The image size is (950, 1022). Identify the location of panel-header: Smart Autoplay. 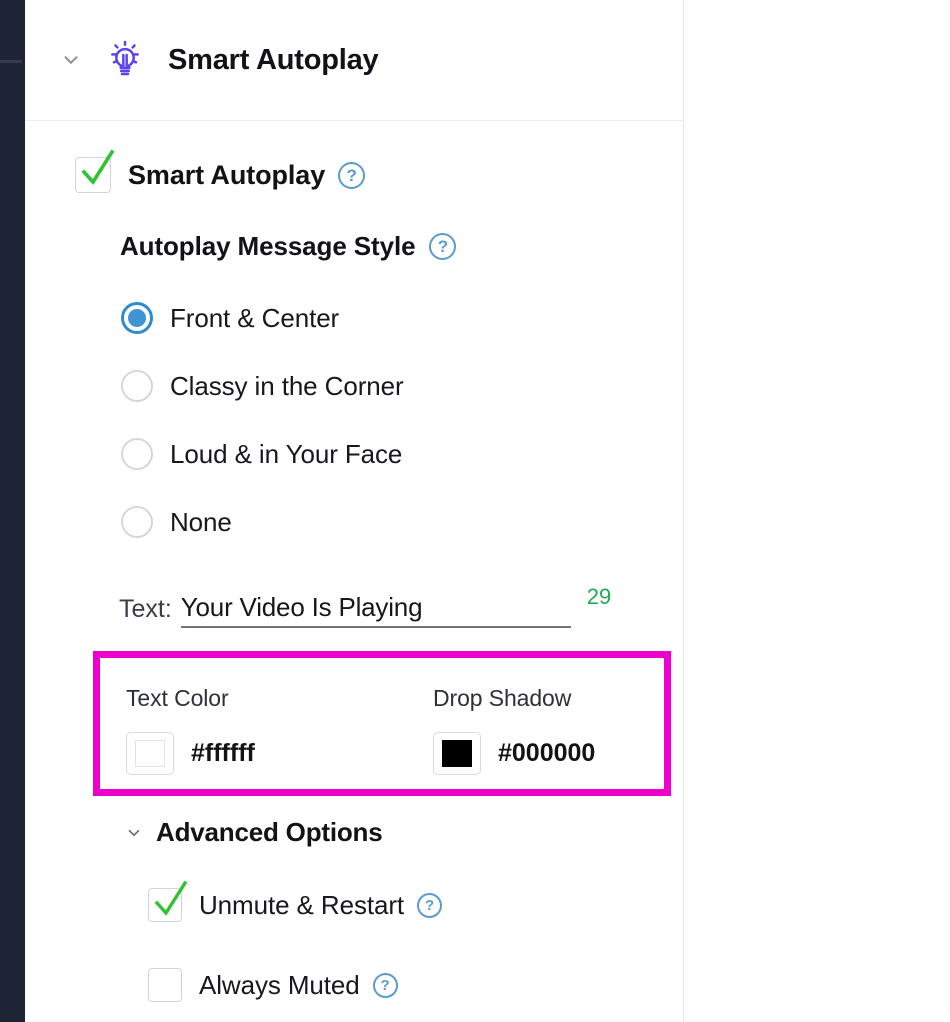
(354, 60).